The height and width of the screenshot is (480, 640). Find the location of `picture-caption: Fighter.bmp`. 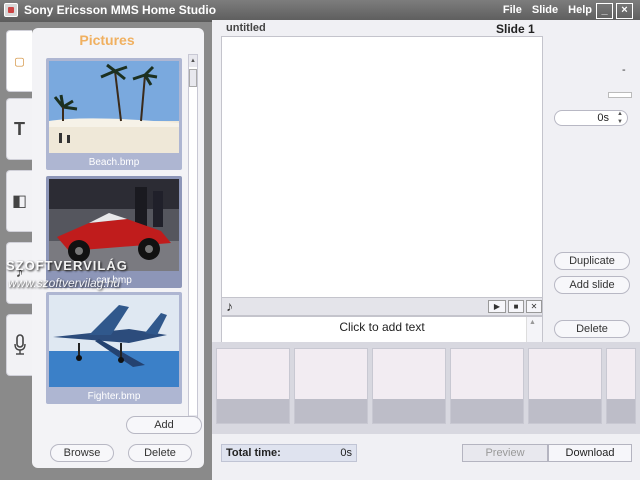

picture-caption: Fighter.bmp is located at coordinates (114, 396).